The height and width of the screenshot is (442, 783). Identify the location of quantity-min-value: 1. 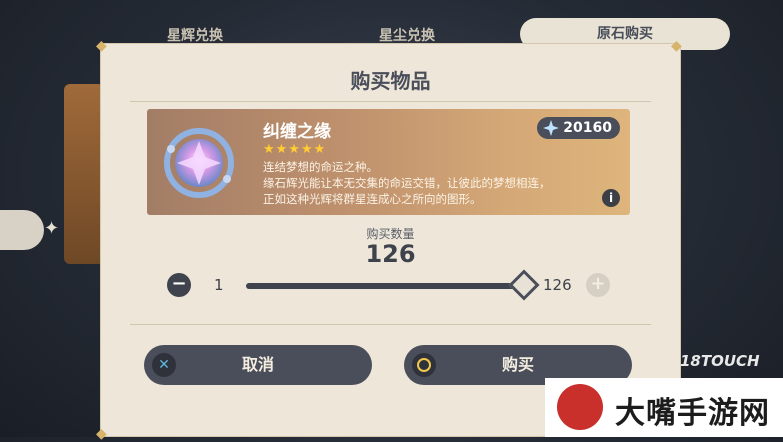
(219, 285).